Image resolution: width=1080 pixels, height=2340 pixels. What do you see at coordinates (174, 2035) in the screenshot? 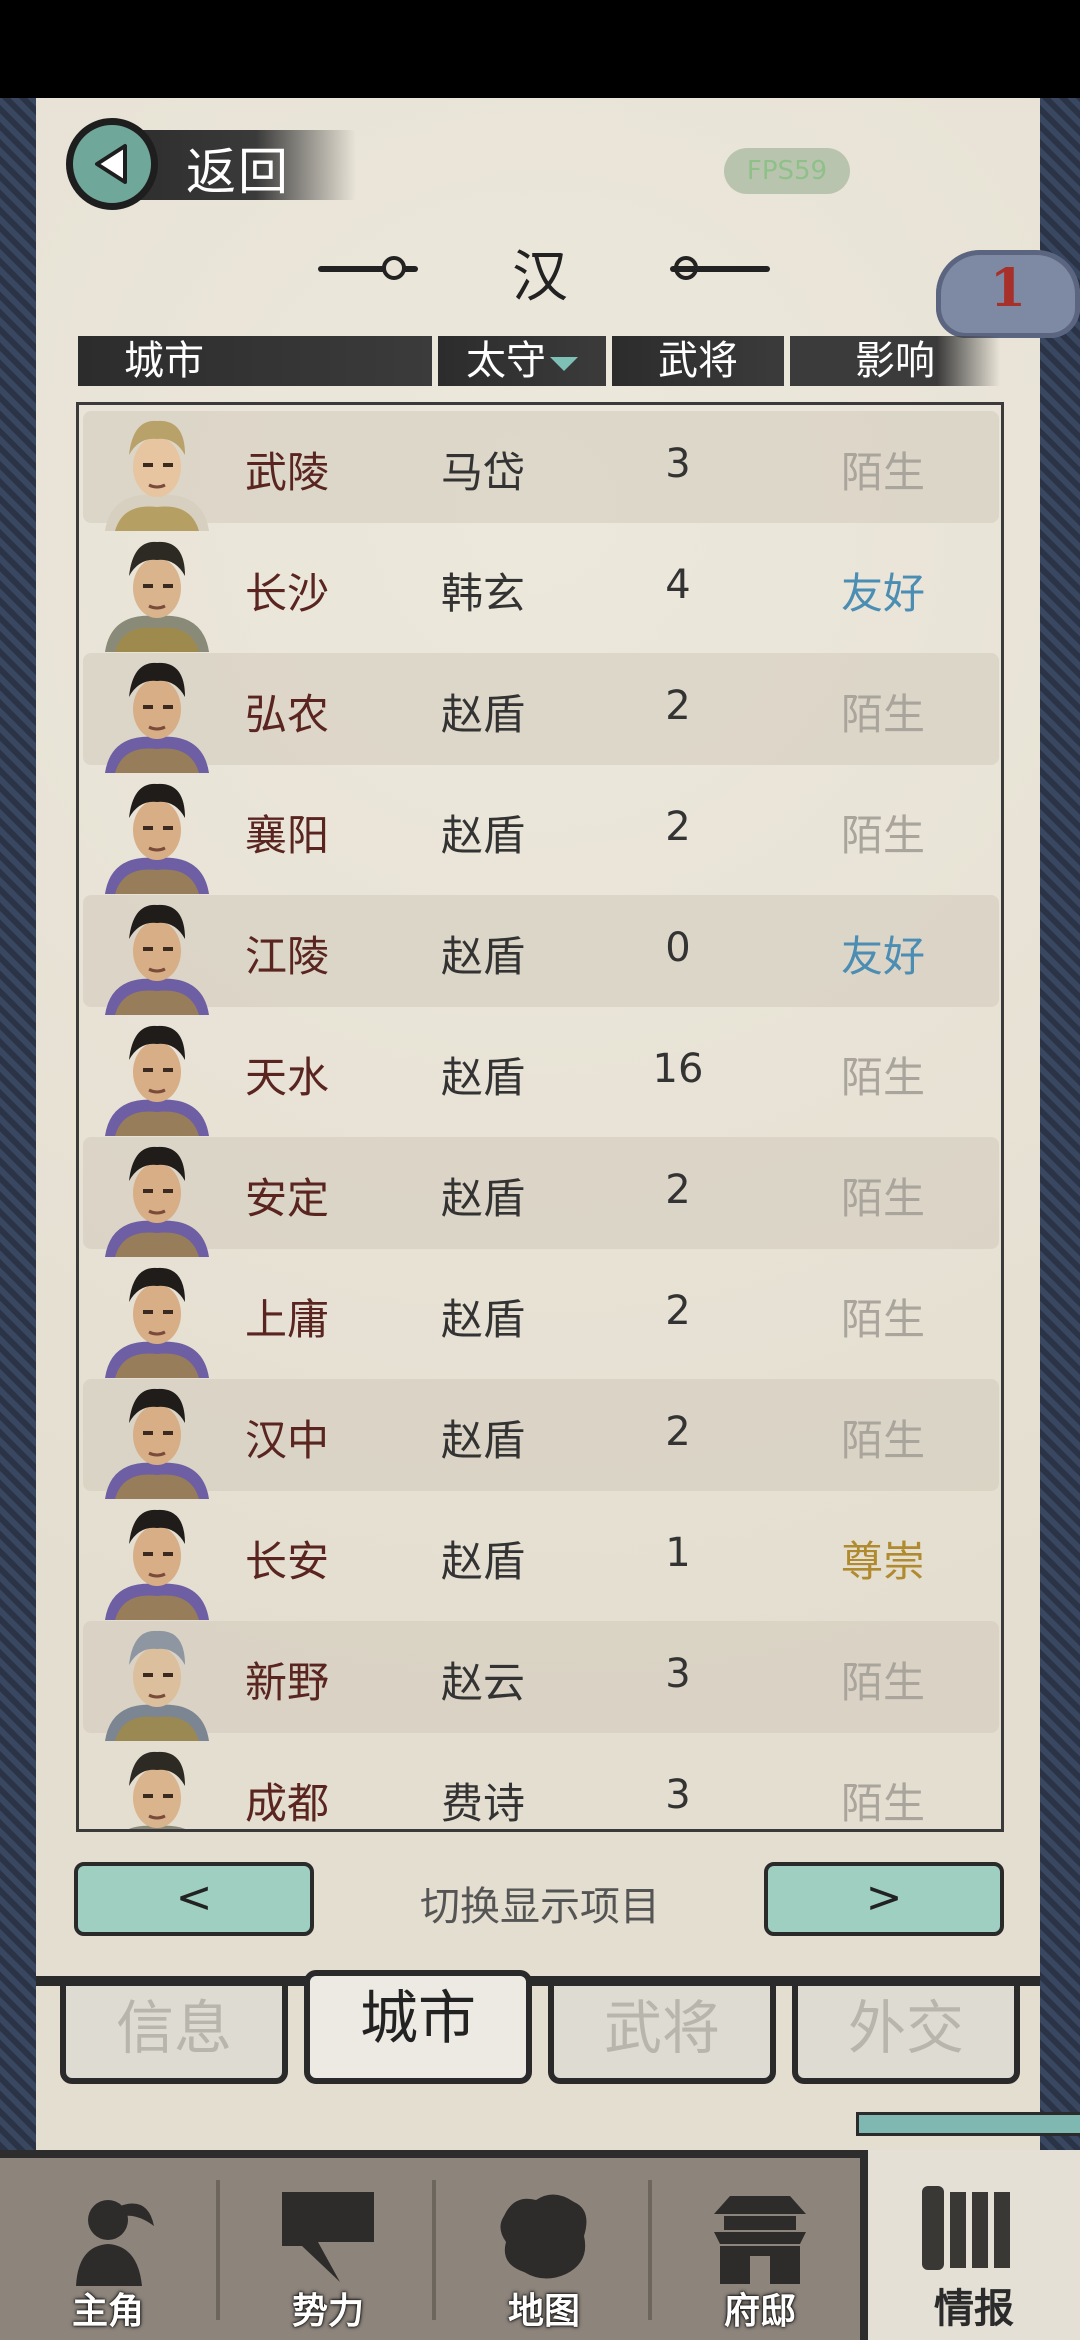
I see `tab-info: 信息` at bounding box center [174, 2035].